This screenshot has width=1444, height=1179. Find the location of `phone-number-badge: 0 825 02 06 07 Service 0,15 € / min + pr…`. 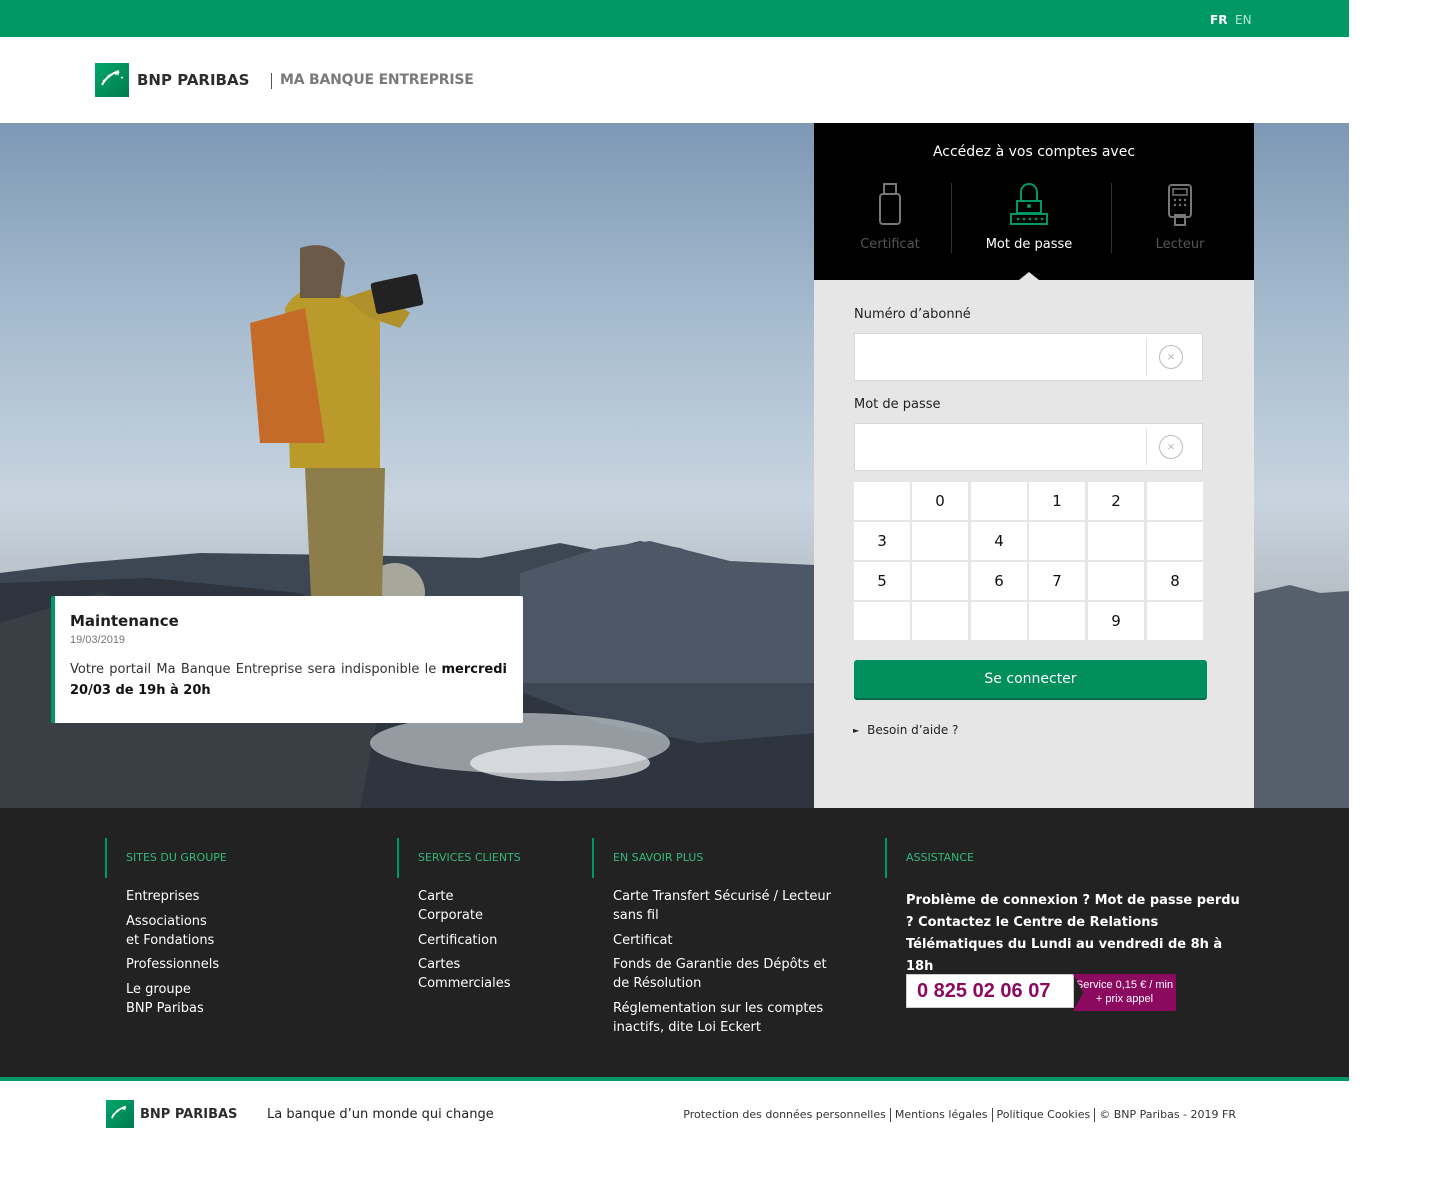

phone-number-badge: 0 825 02 06 07 Service 0,15 € / min + pr… is located at coordinates (1041, 992).